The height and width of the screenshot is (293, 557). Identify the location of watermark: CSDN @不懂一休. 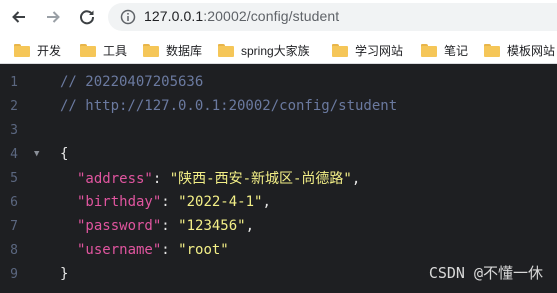
(485, 273).